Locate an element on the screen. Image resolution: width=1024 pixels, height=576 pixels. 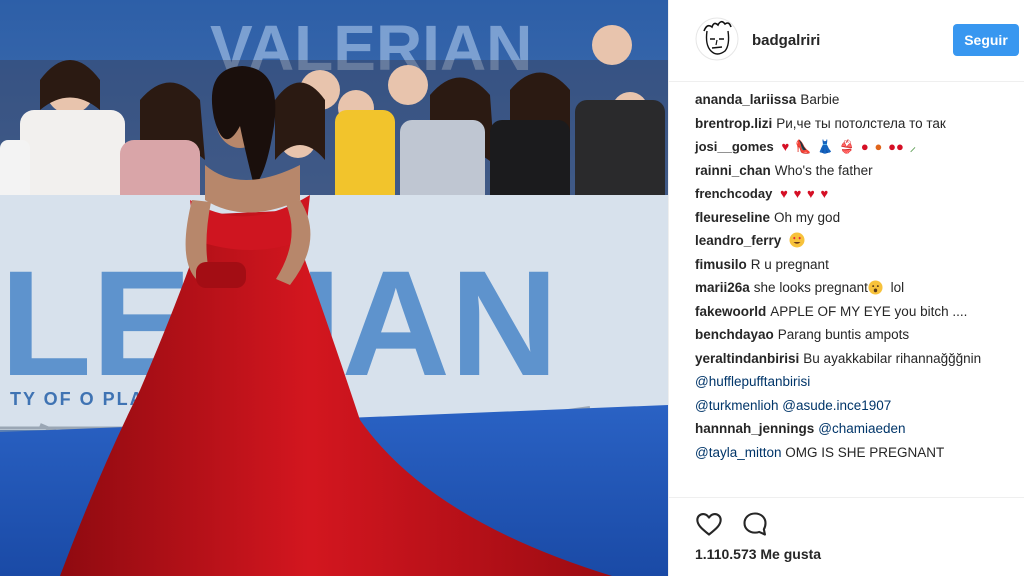
heart-eyes-emoji-icon is located at coordinates (797, 240).